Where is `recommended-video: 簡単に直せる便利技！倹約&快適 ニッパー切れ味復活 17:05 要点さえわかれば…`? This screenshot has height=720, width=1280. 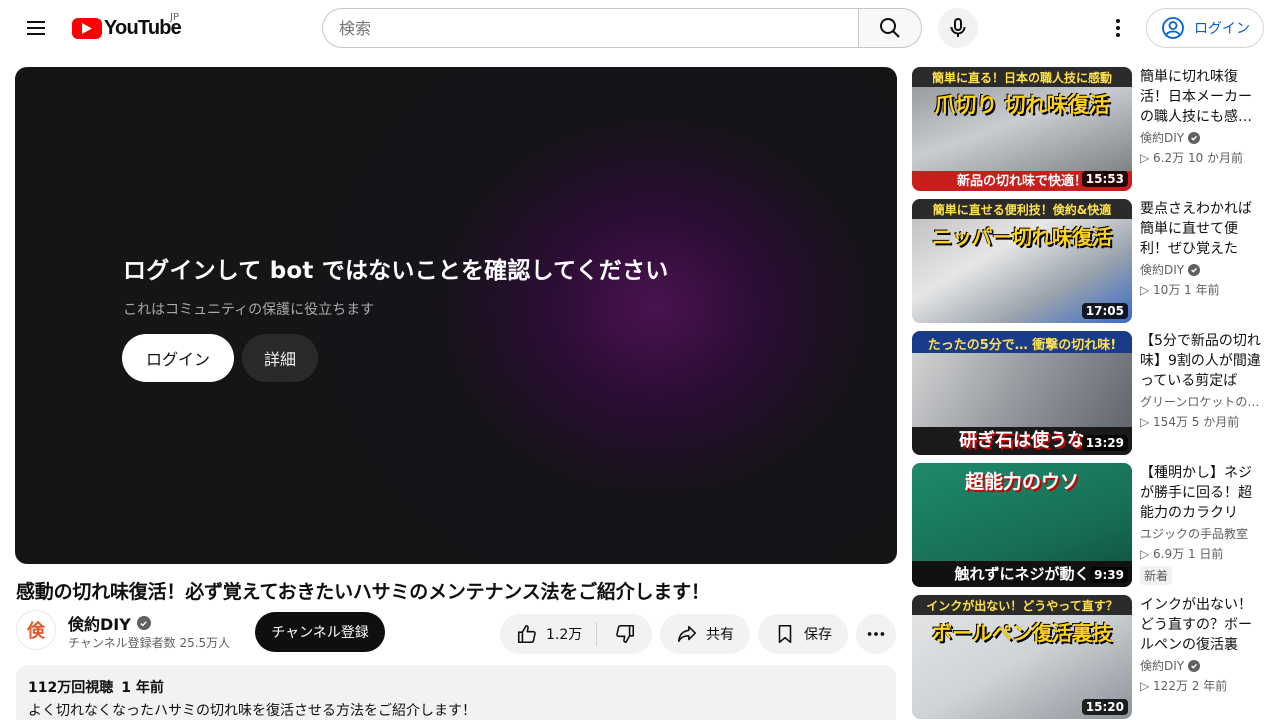 recommended-video: 簡単に直せる便利技！倹約&快適 ニッパー切れ味復活 17:05 要点さえわかれば… is located at coordinates (1090, 261).